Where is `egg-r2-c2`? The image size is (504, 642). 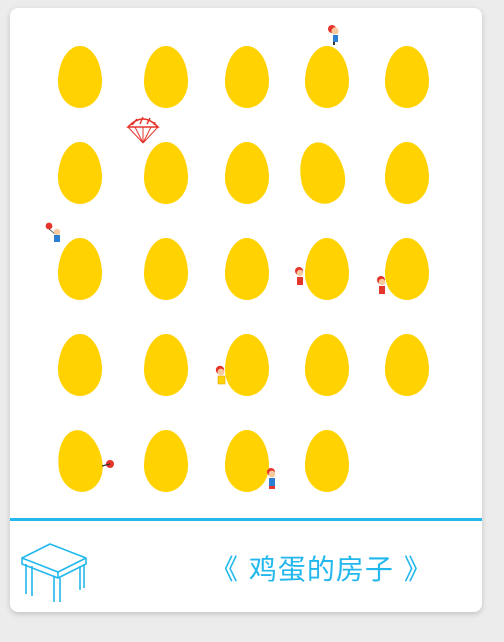 egg-r2-c2 is located at coordinates (166, 173).